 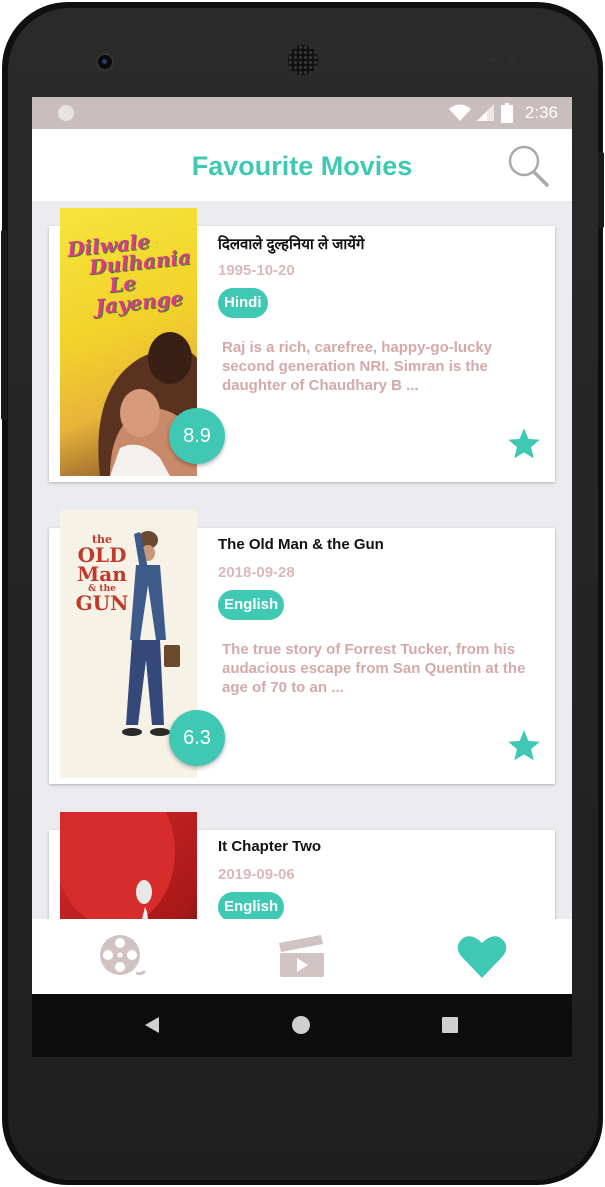 What do you see at coordinates (485, 112) in the screenshot?
I see `signal-icon` at bounding box center [485, 112].